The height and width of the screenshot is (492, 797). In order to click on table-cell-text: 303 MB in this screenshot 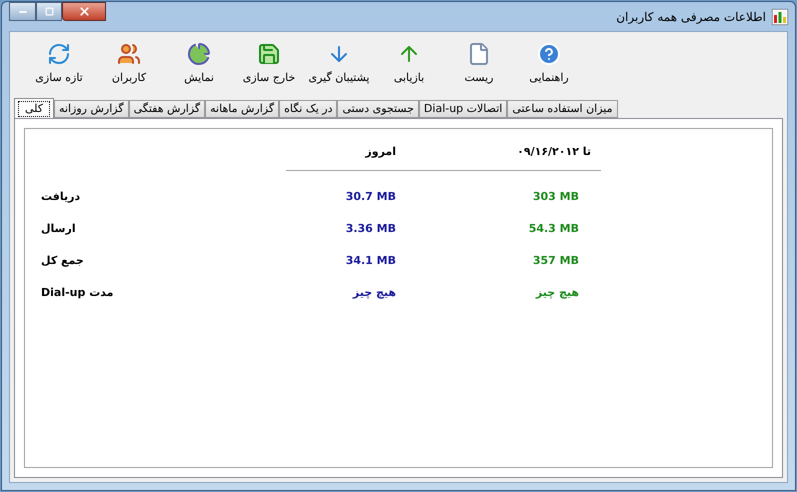, I will do `click(556, 195)`.